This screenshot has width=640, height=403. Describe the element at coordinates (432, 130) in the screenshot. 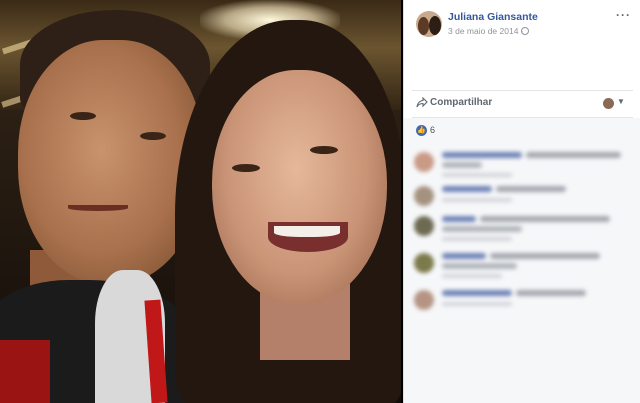

I see `like-count: 6` at that location.